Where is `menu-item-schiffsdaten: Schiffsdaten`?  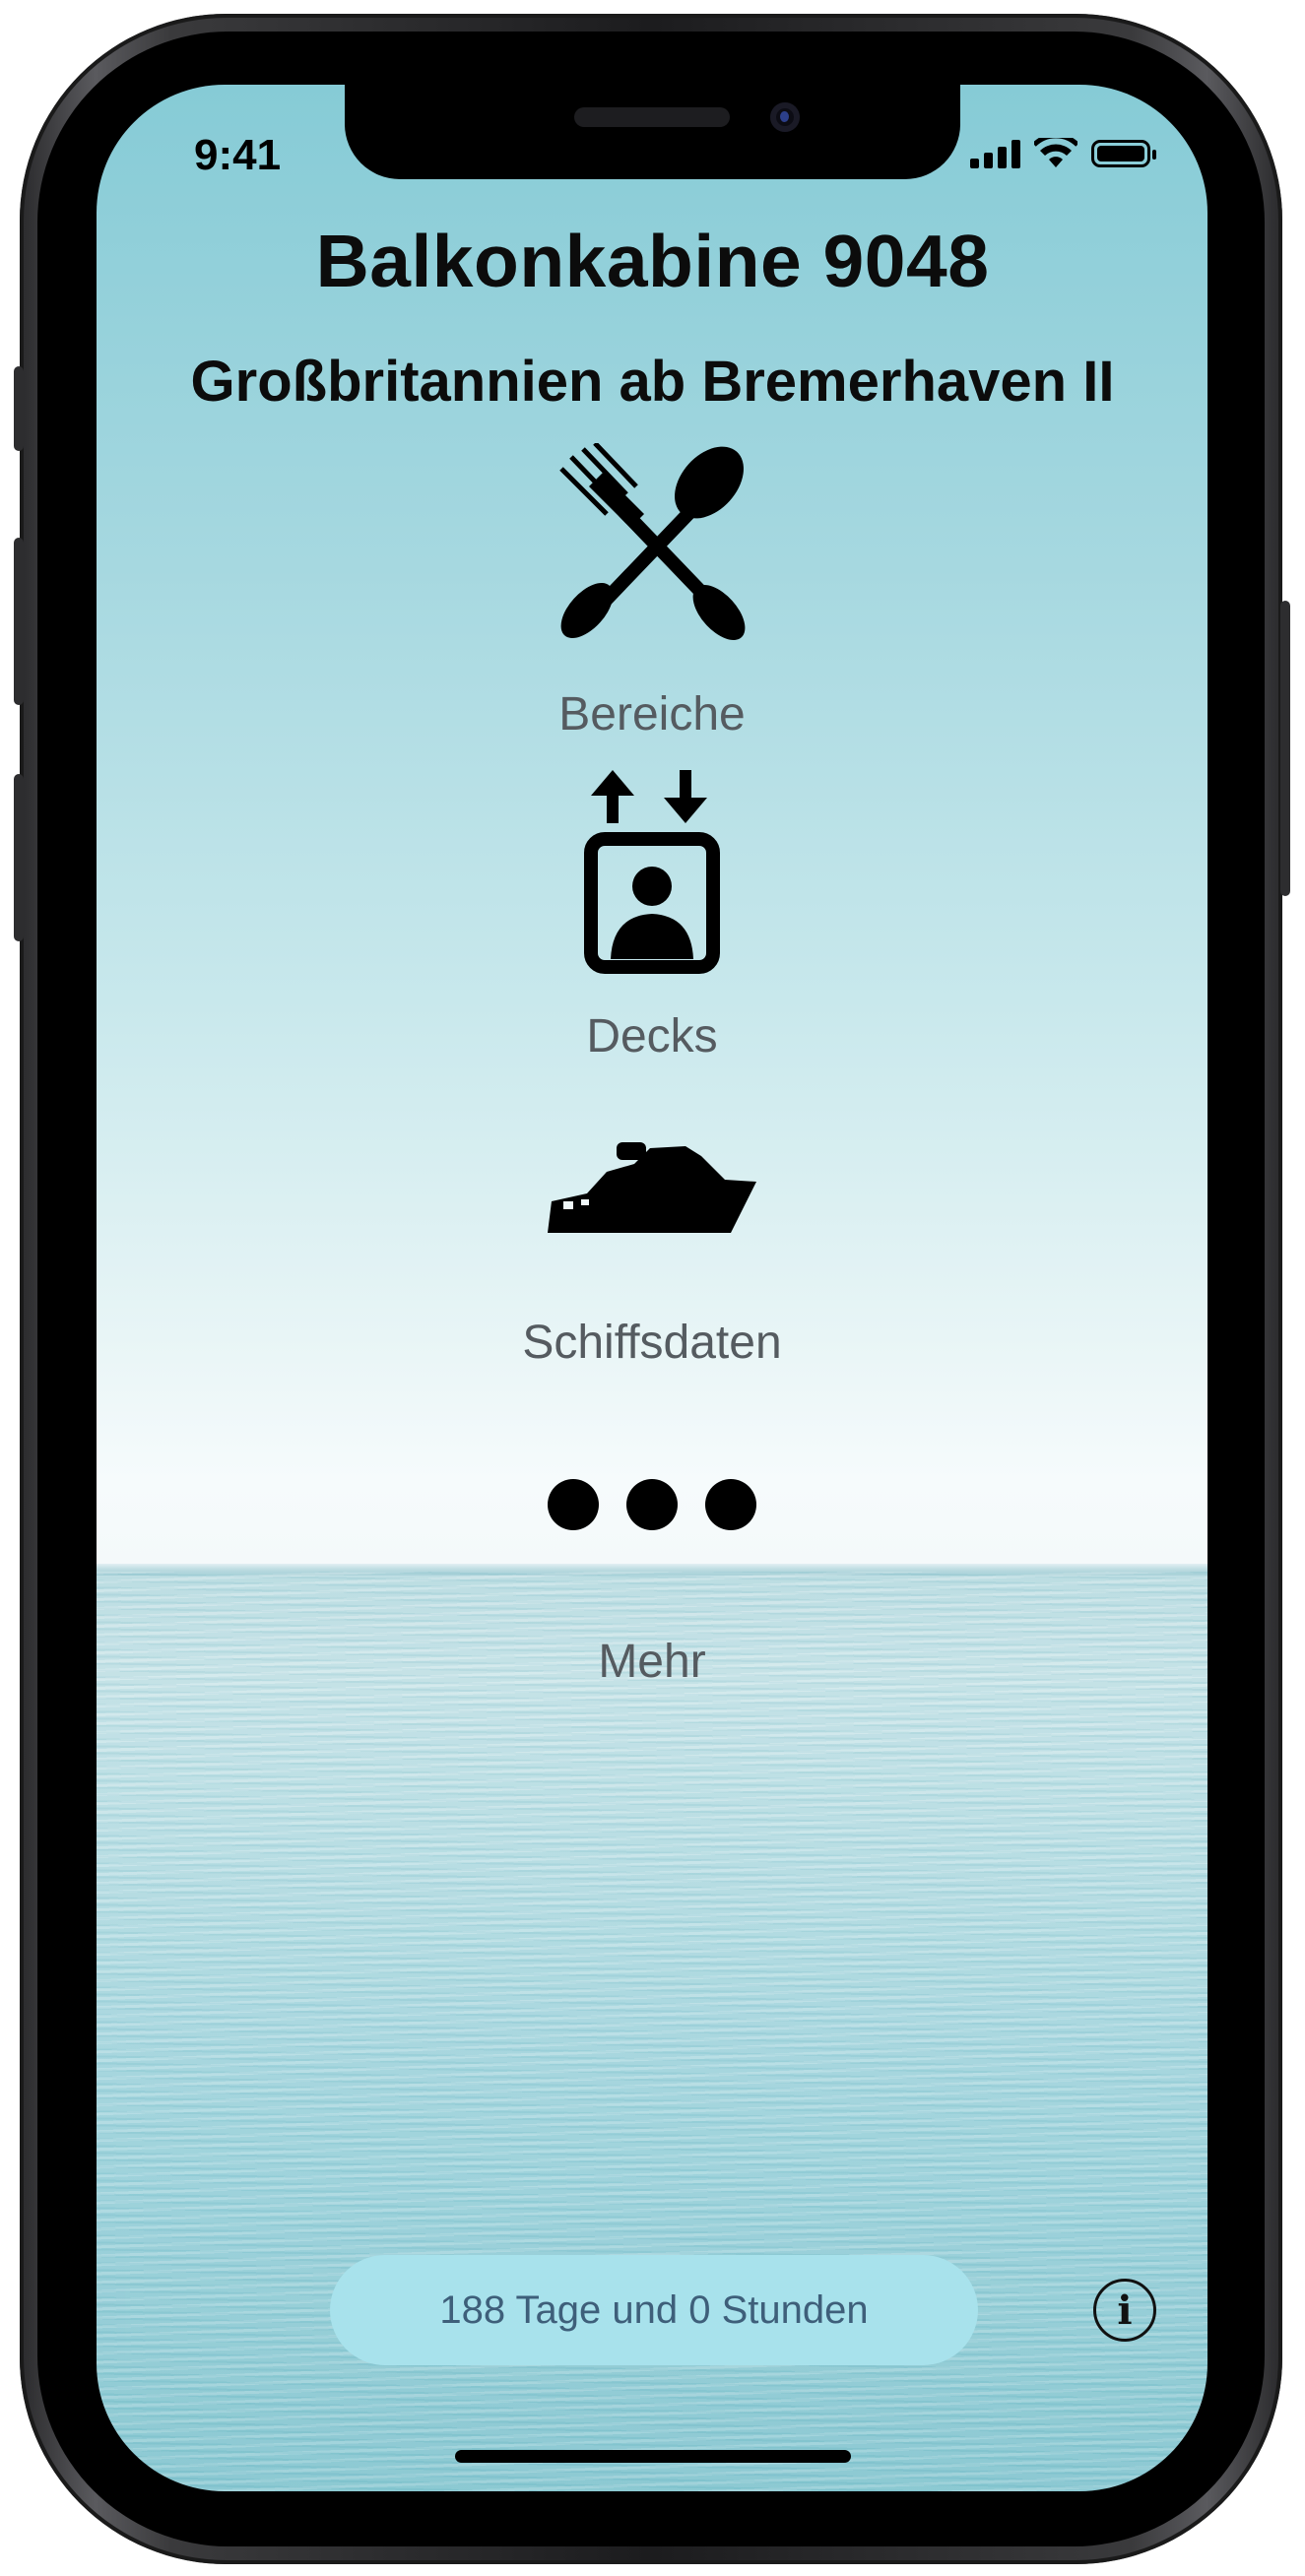
menu-item-schiffsdaten: Schiffsdaten is located at coordinates (652, 1265).